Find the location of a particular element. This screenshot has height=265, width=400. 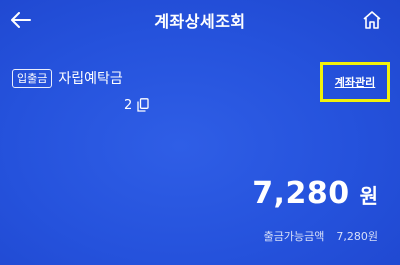

account-number-row: 2 is located at coordinates (137, 105).